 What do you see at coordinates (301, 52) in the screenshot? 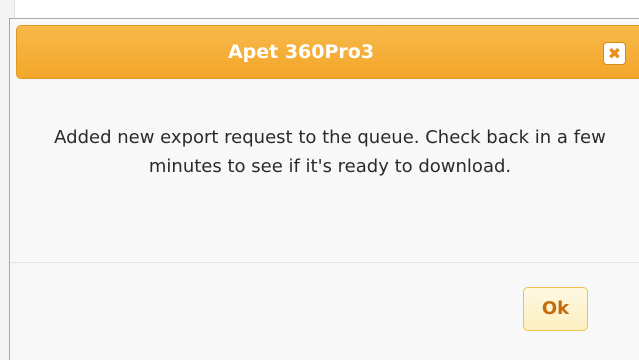
I see `dialog-title: Apet 360Pro3` at bounding box center [301, 52].